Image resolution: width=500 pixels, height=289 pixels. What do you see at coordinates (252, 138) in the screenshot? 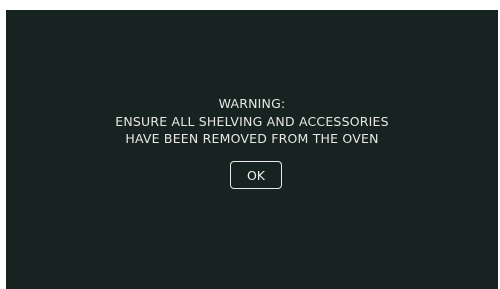
I see `warning-line-2: HAVE BEEN REMOVED FROM THE OVEN` at bounding box center [252, 138].